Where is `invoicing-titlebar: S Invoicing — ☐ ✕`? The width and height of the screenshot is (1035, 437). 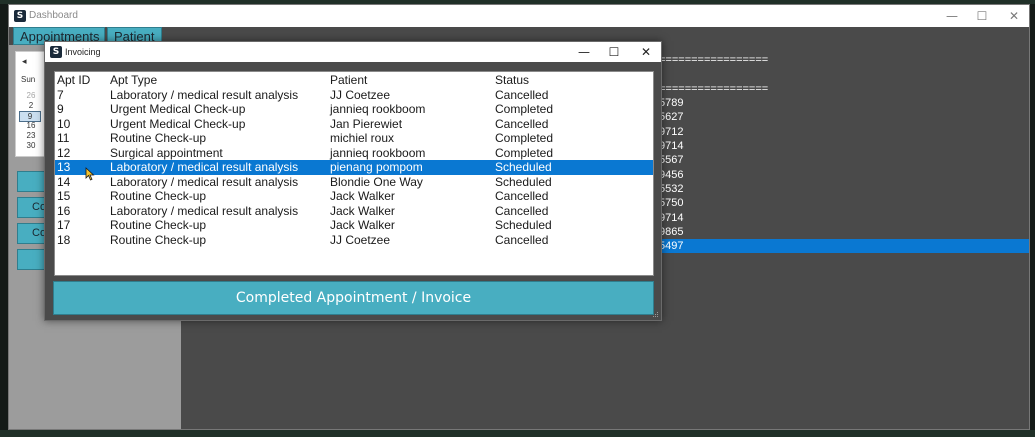
invoicing-titlebar: S Invoicing — ☐ ✕ is located at coordinates (353, 52).